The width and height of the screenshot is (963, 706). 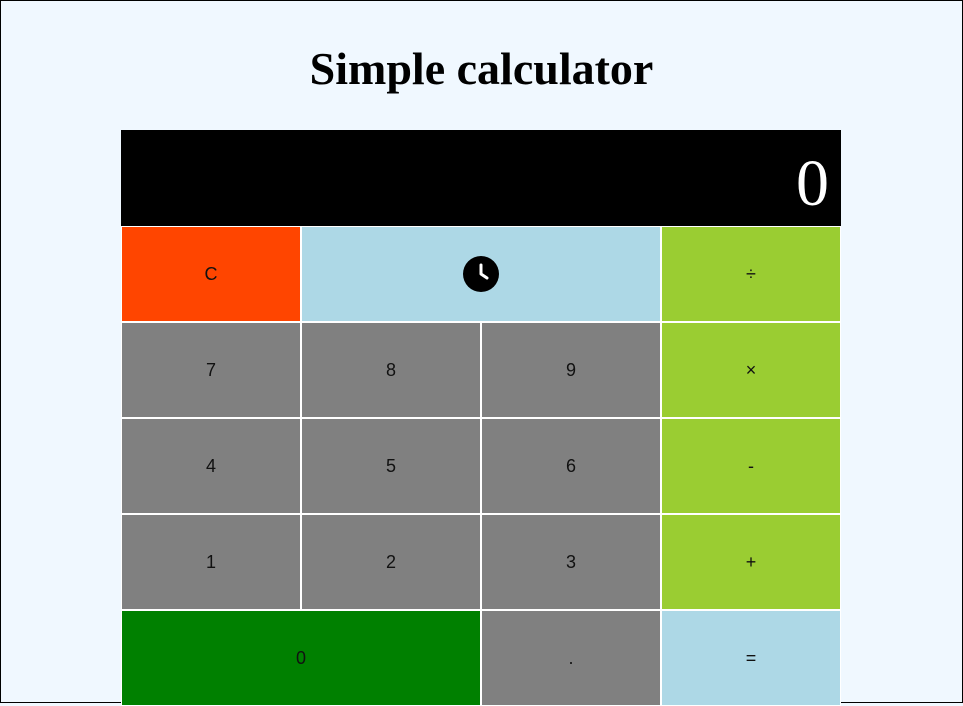 I want to click on digit-7-button: 7, so click(x=211, y=370).